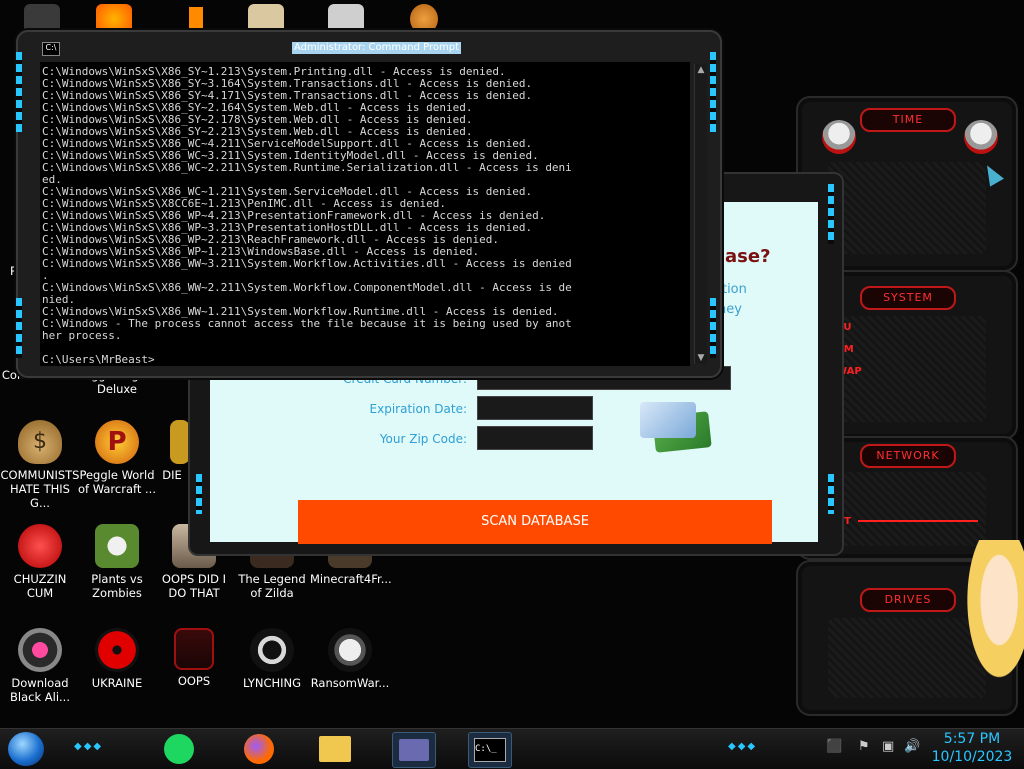 This screenshot has height=769, width=1024. I want to click on desktop-icon-label: LYNCHING, so click(272, 683).